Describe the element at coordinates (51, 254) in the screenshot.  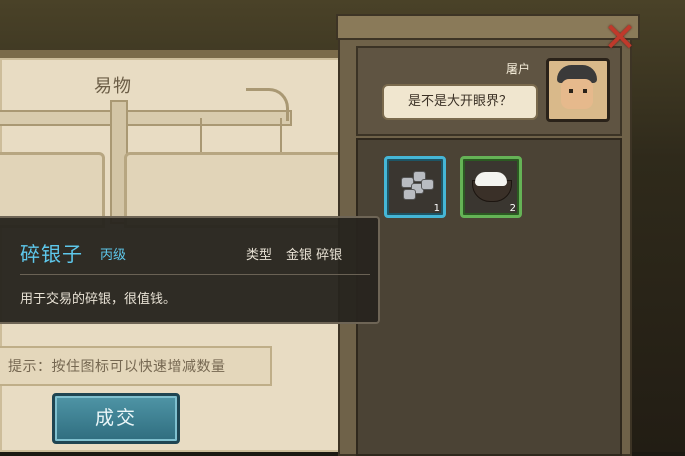
I see `tooltip-item-name: 碎银子` at that location.